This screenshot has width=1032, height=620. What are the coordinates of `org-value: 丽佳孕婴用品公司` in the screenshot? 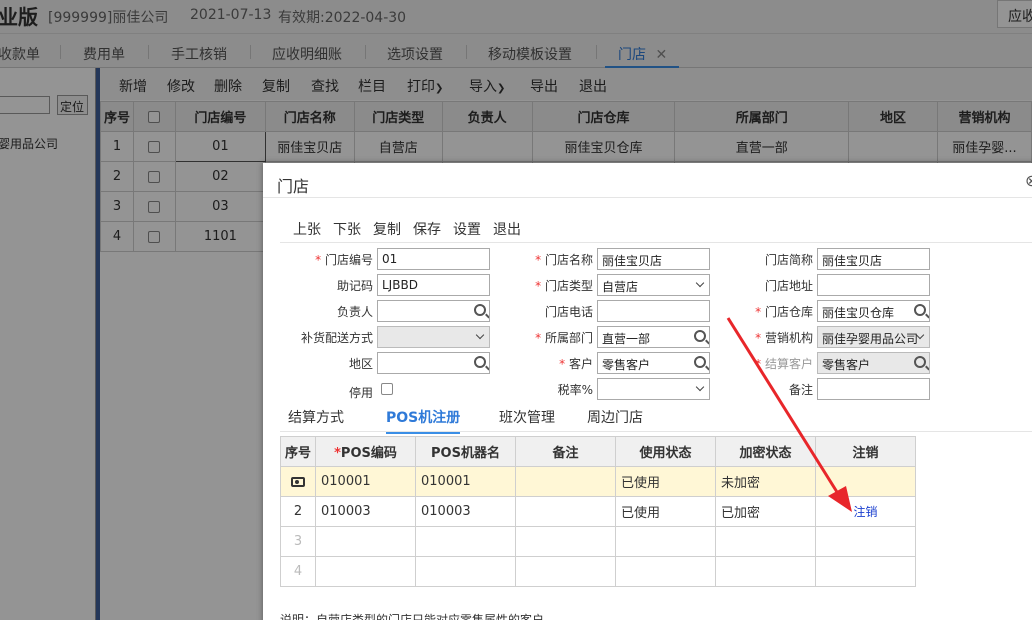 It's located at (870, 339).